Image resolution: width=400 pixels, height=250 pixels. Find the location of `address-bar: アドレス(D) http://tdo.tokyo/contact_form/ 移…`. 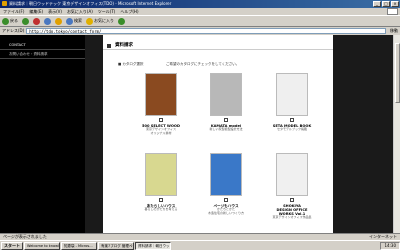

address-bar: アドレス(D) http://tdo.tokyo/contact_form/ 移… is located at coordinates (200, 31).